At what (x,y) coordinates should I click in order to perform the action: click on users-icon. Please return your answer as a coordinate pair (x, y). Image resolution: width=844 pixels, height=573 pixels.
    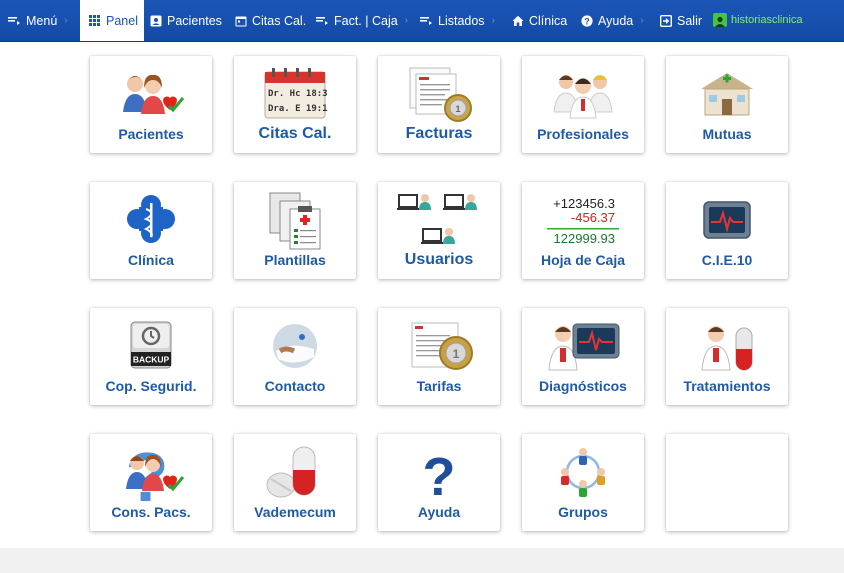
    Looking at the image, I should click on (439, 220).